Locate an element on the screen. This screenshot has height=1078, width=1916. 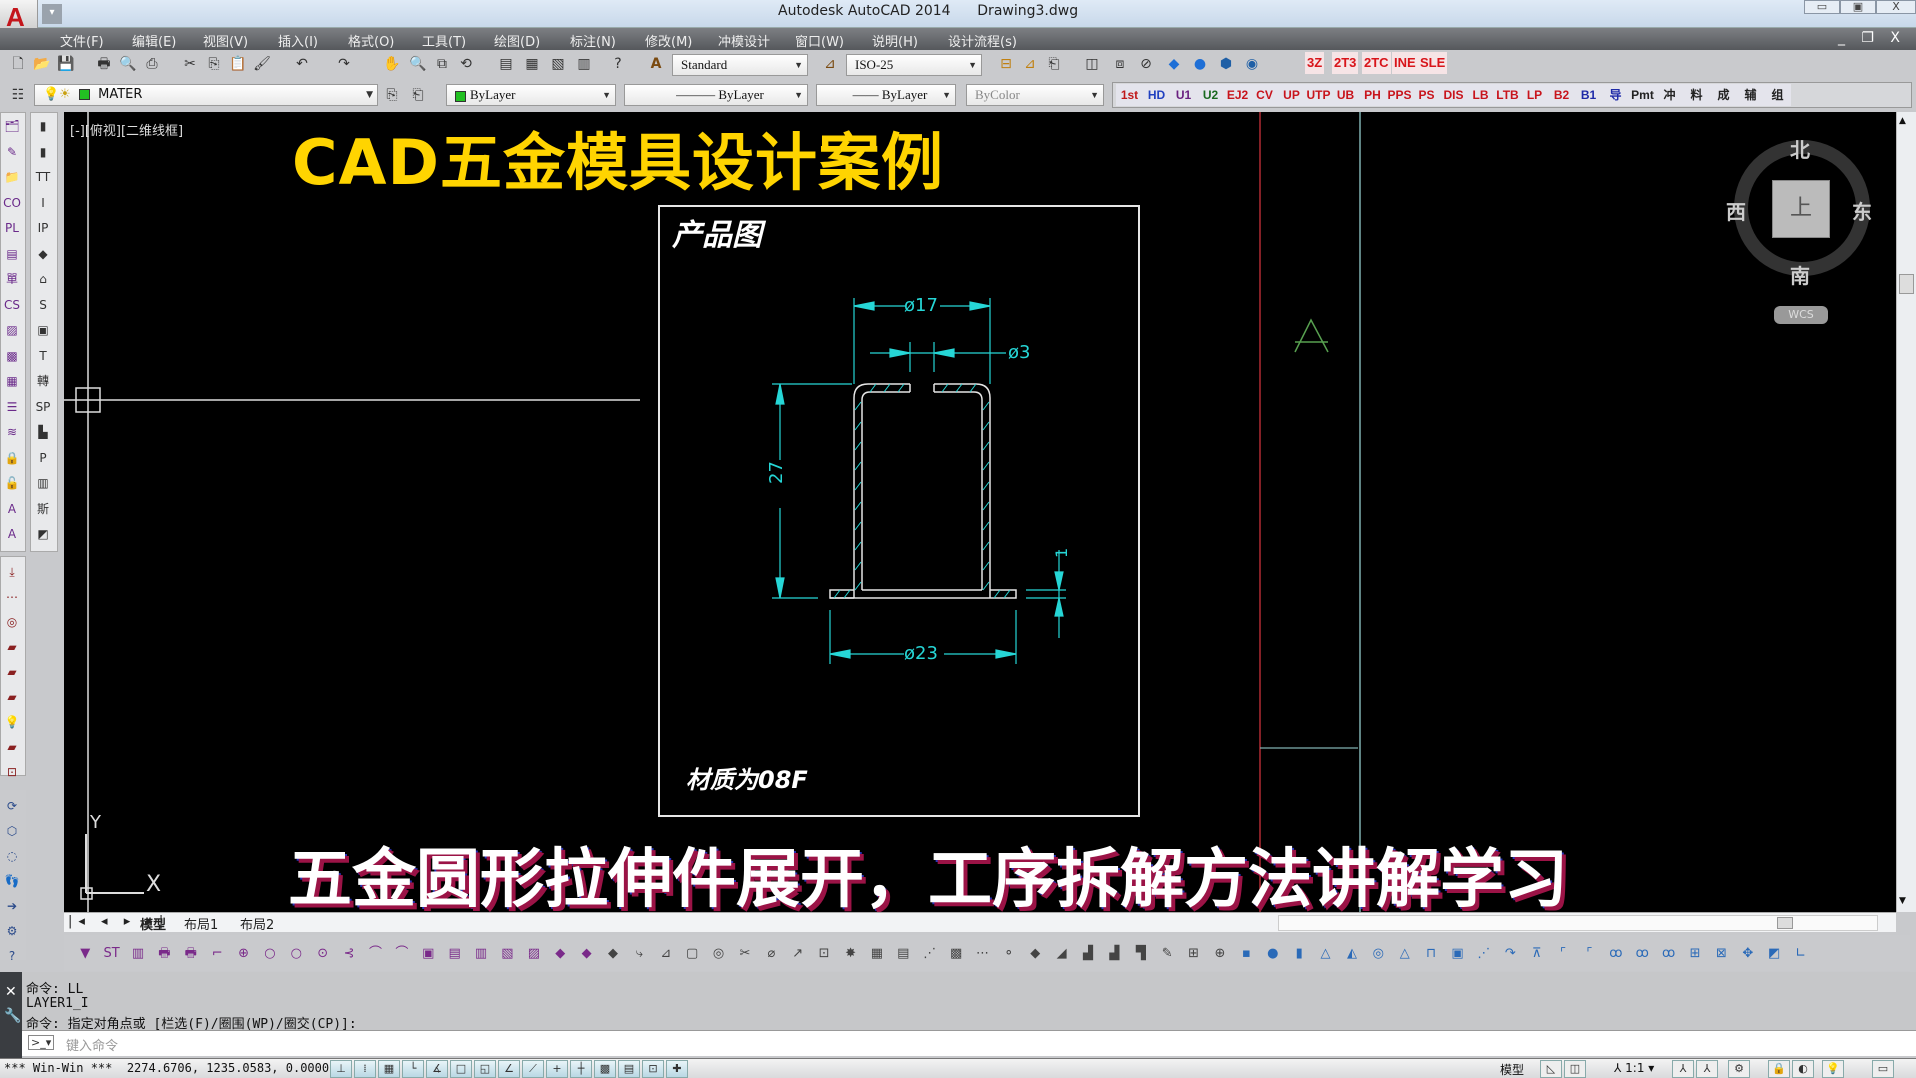
left-tool-icon: ◩ is located at coordinates (43, 534).